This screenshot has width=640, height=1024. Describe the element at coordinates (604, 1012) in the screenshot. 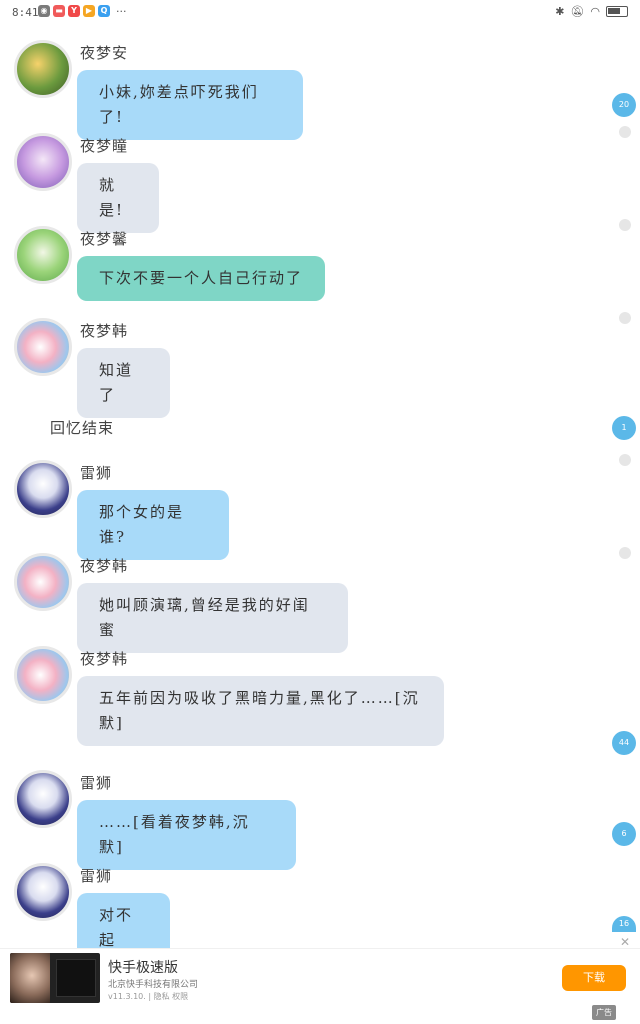

I see `ad-tag: 广告` at that location.